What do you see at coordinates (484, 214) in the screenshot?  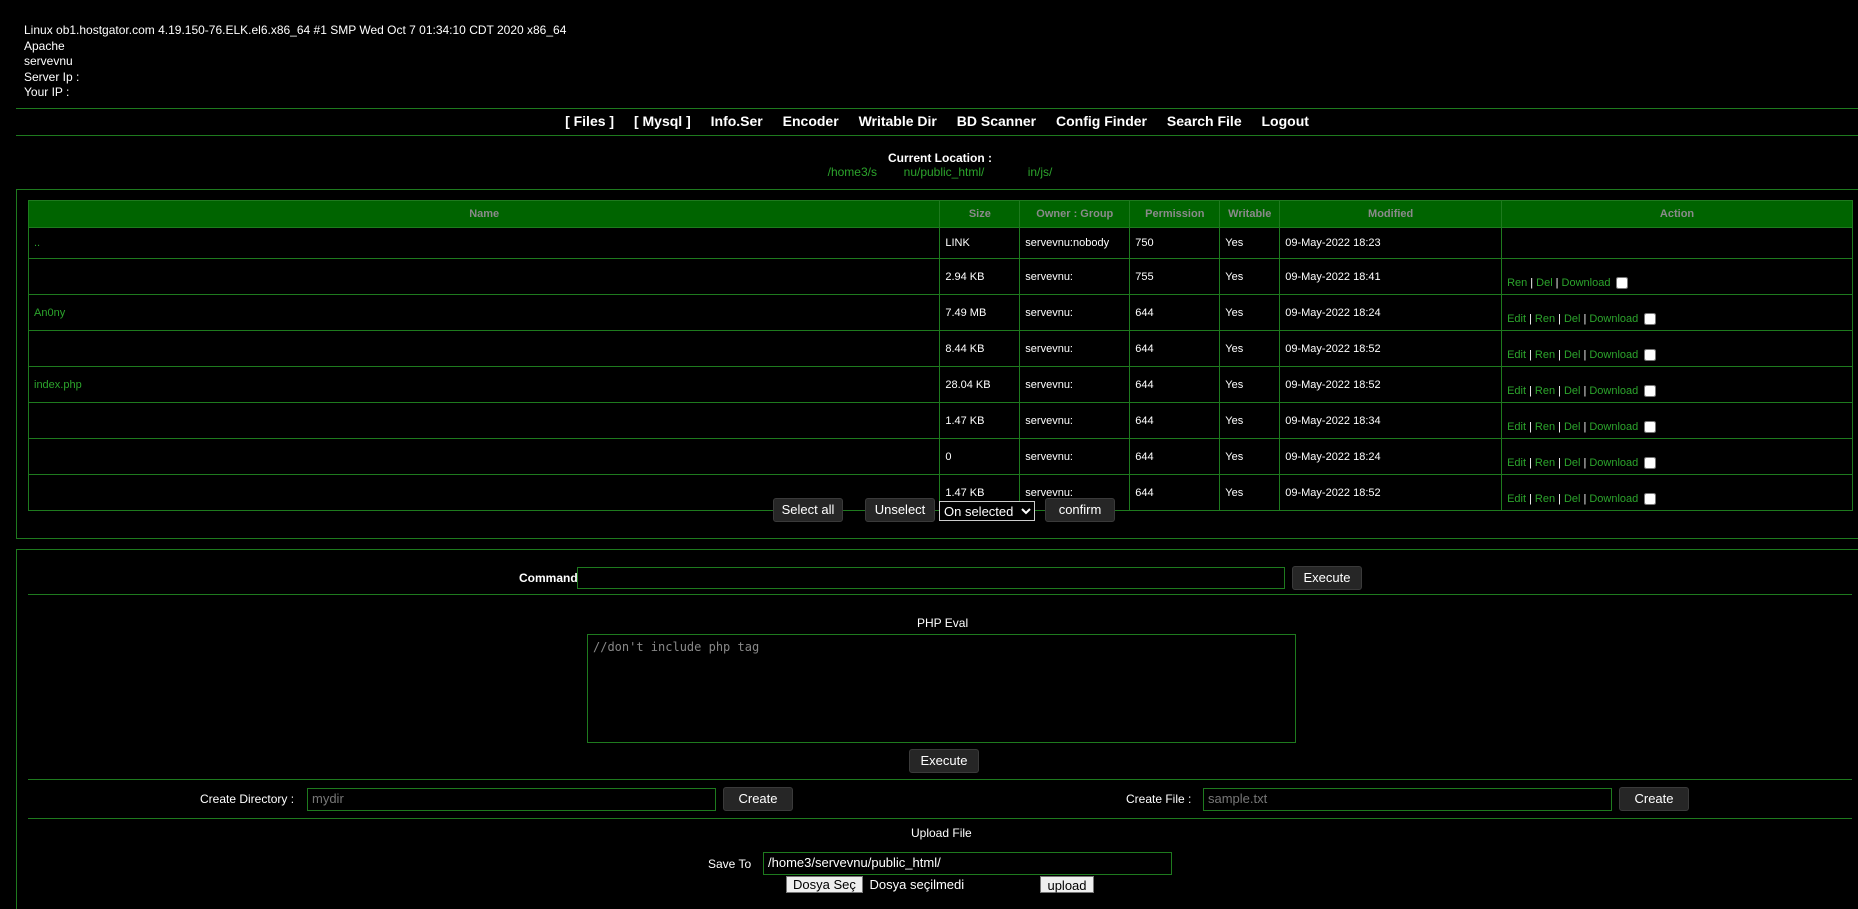 I see `col-name: Name` at bounding box center [484, 214].